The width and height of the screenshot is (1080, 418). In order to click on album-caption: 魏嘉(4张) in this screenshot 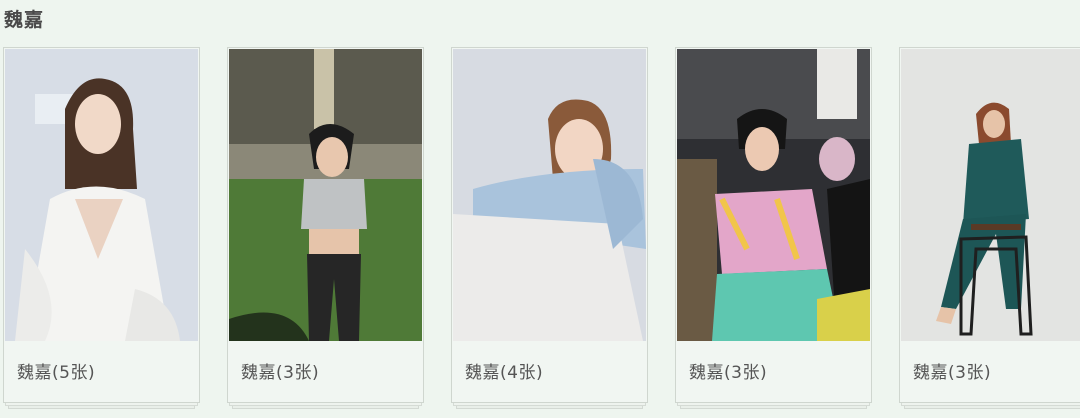, I will do `click(504, 370)`.